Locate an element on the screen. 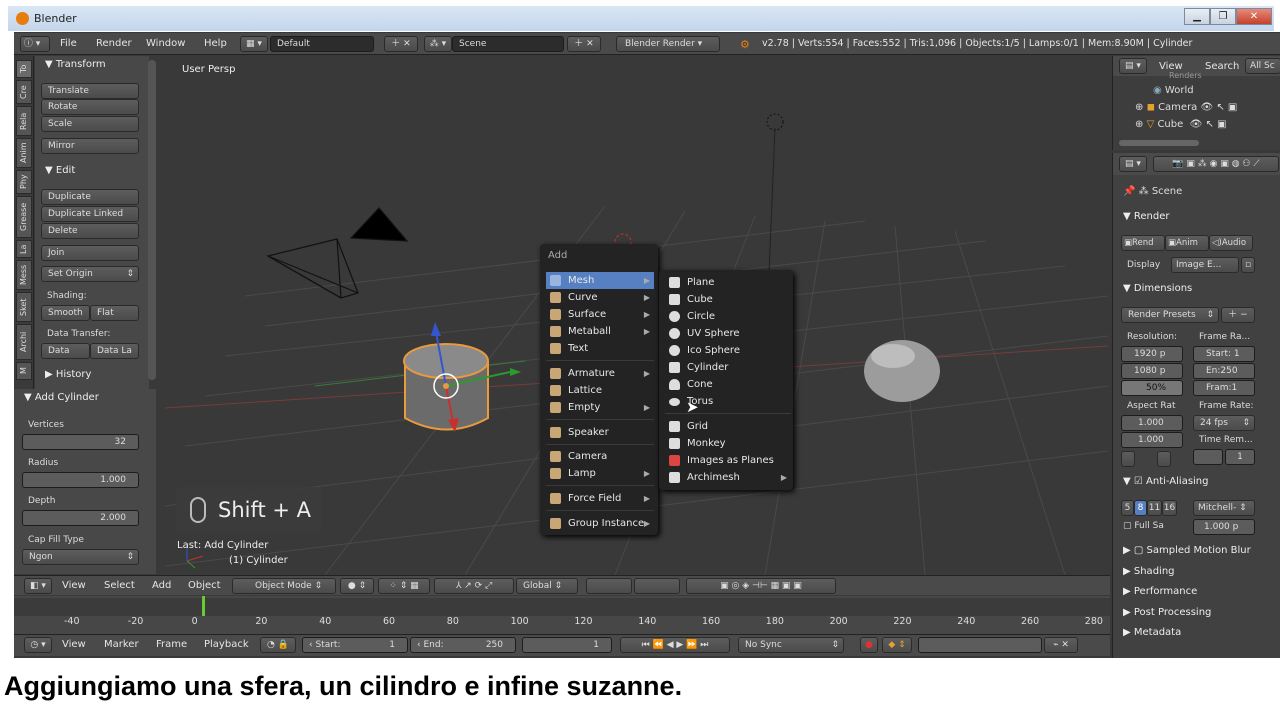 This screenshot has height=720, width=1280. edit-header: ▼ Edit is located at coordinates (60, 170).